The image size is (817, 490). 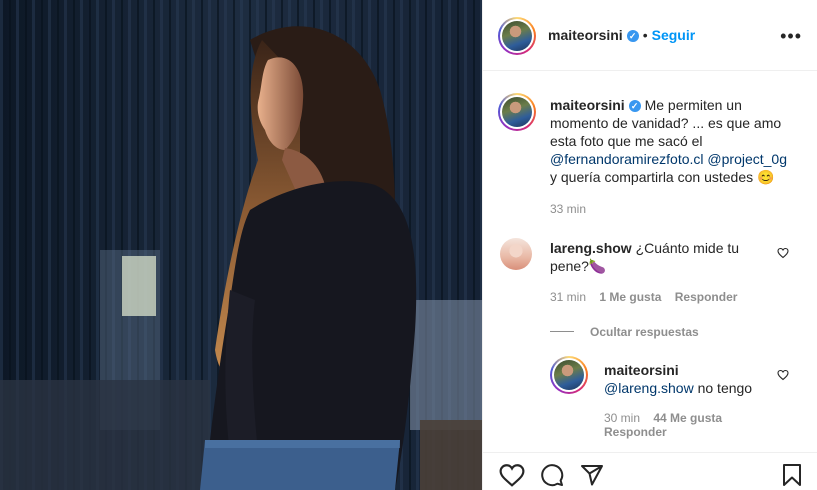 I want to click on comment-like-heart-icon, so click(x=783, y=253).